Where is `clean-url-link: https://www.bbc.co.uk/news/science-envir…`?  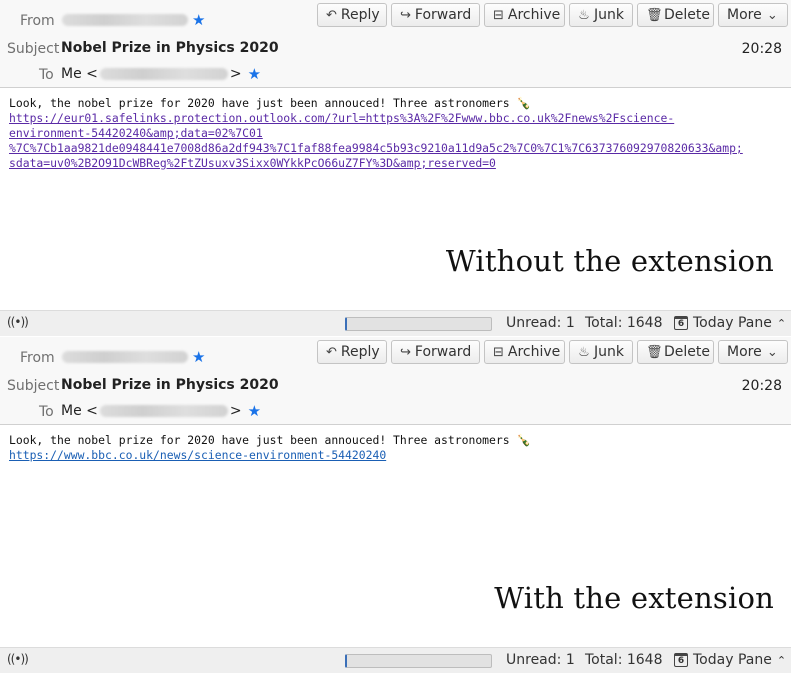 clean-url-link: https://www.bbc.co.uk/news/science-envir… is located at coordinates (396, 455).